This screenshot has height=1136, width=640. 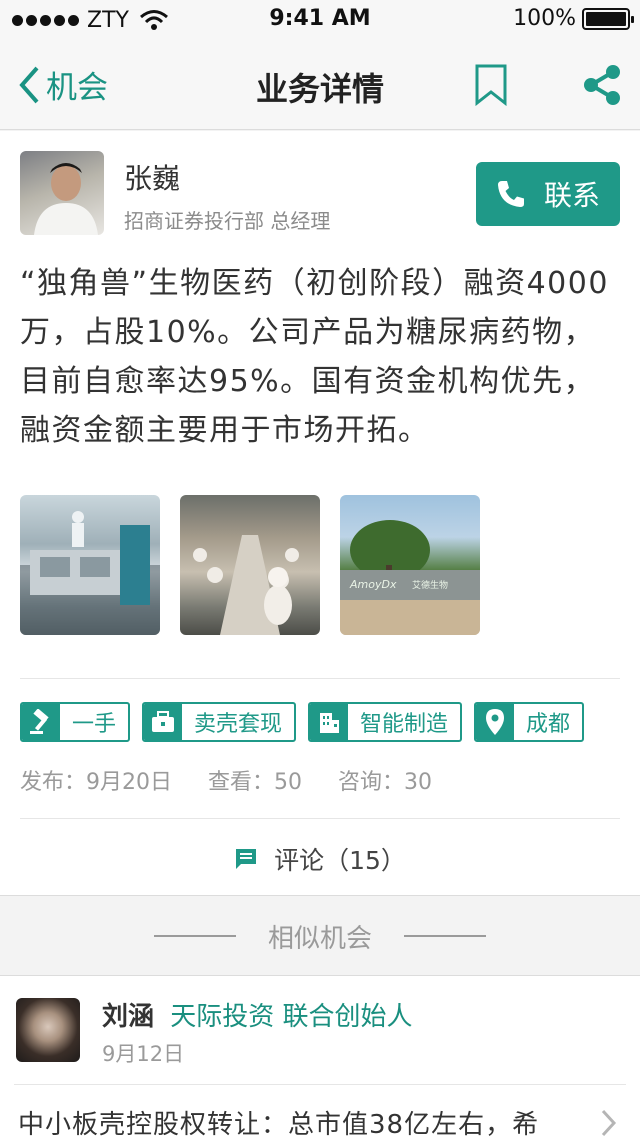 What do you see at coordinates (320, 85) in the screenshot?
I see `navigation-bar: 机会 业务详情` at bounding box center [320, 85].